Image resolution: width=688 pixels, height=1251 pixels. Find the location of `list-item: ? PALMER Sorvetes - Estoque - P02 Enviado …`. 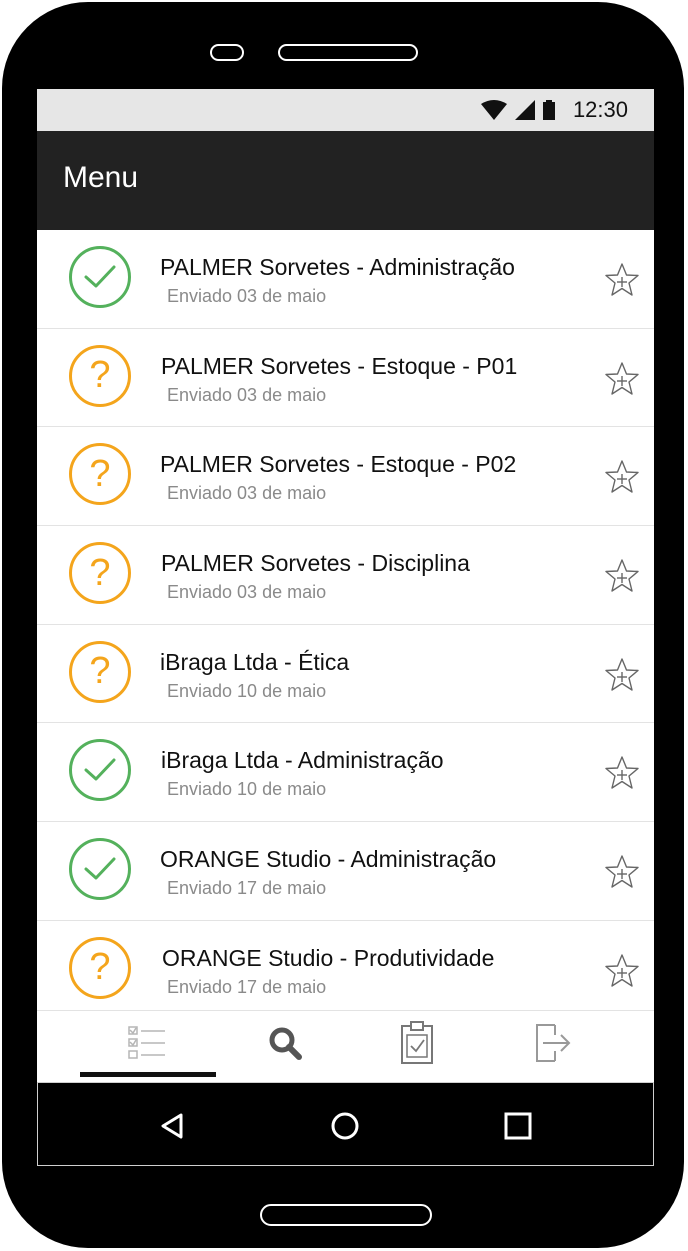

list-item: ? PALMER Sorvetes - Estoque - P02 Enviado … is located at coordinates (345, 477).